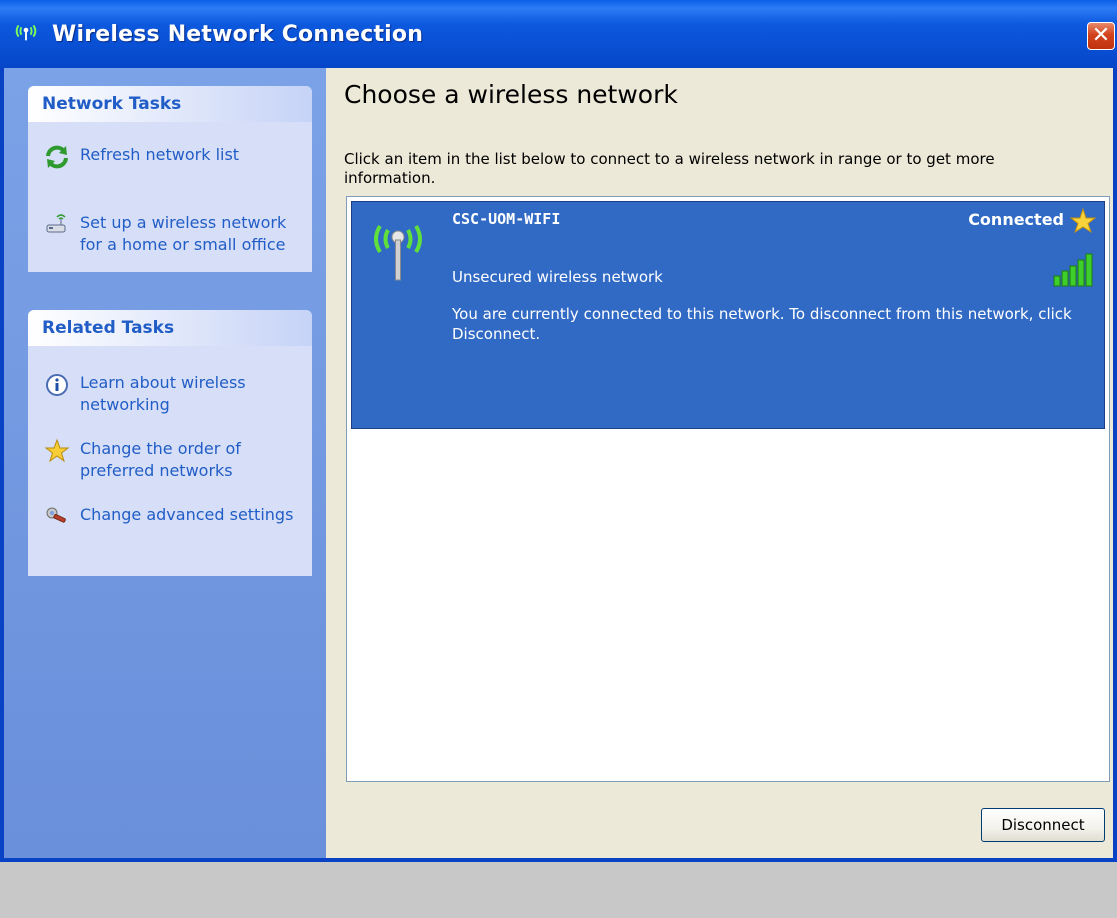 The height and width of the screenshot is (918, 1117). I want to click on task-change-advanced-settings: Change advanced settings, so click(174, 527).